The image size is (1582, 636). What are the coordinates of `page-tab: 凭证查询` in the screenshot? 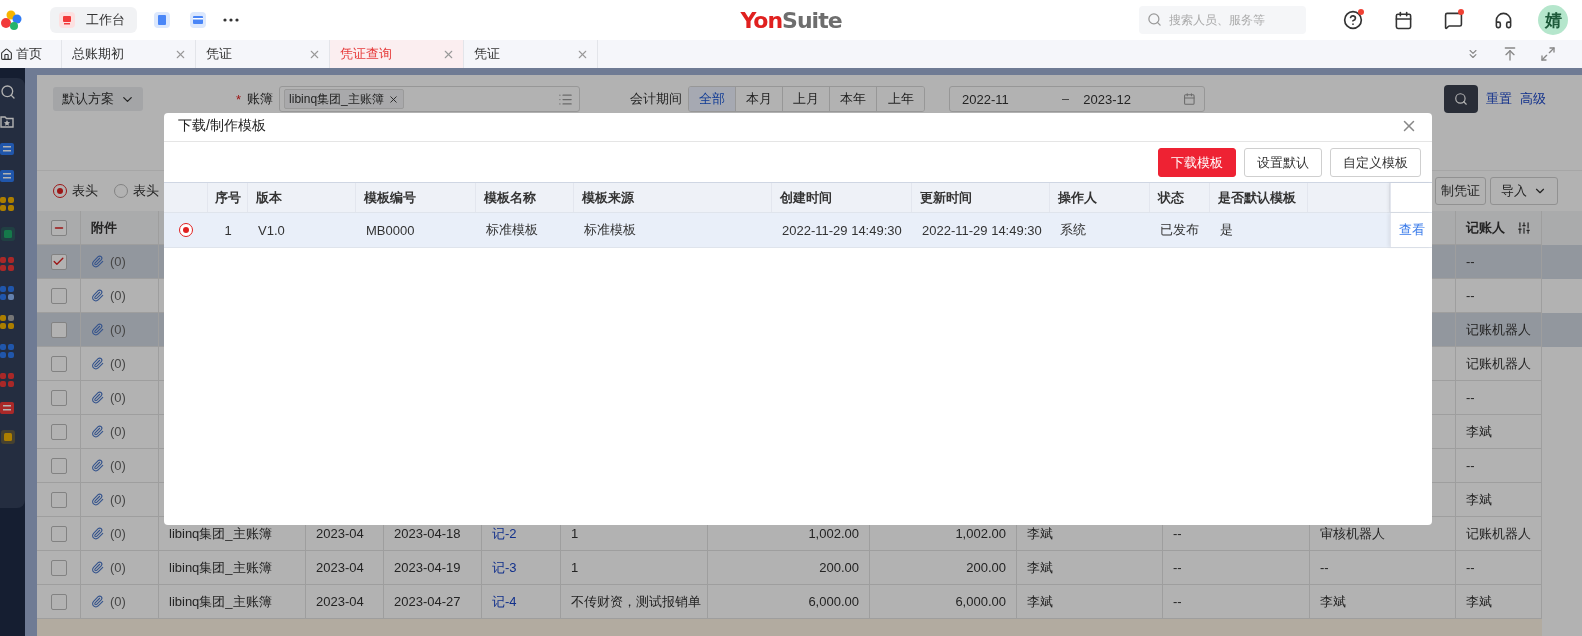 It's located at (397, 54).